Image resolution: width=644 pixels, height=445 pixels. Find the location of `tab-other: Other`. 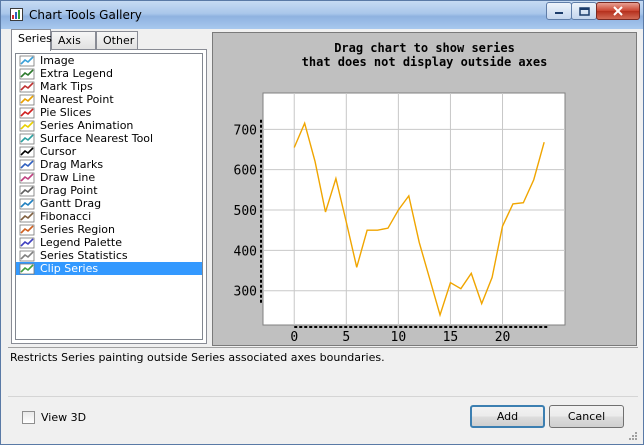

tab-other: Other is located at coordinates (117, 40).